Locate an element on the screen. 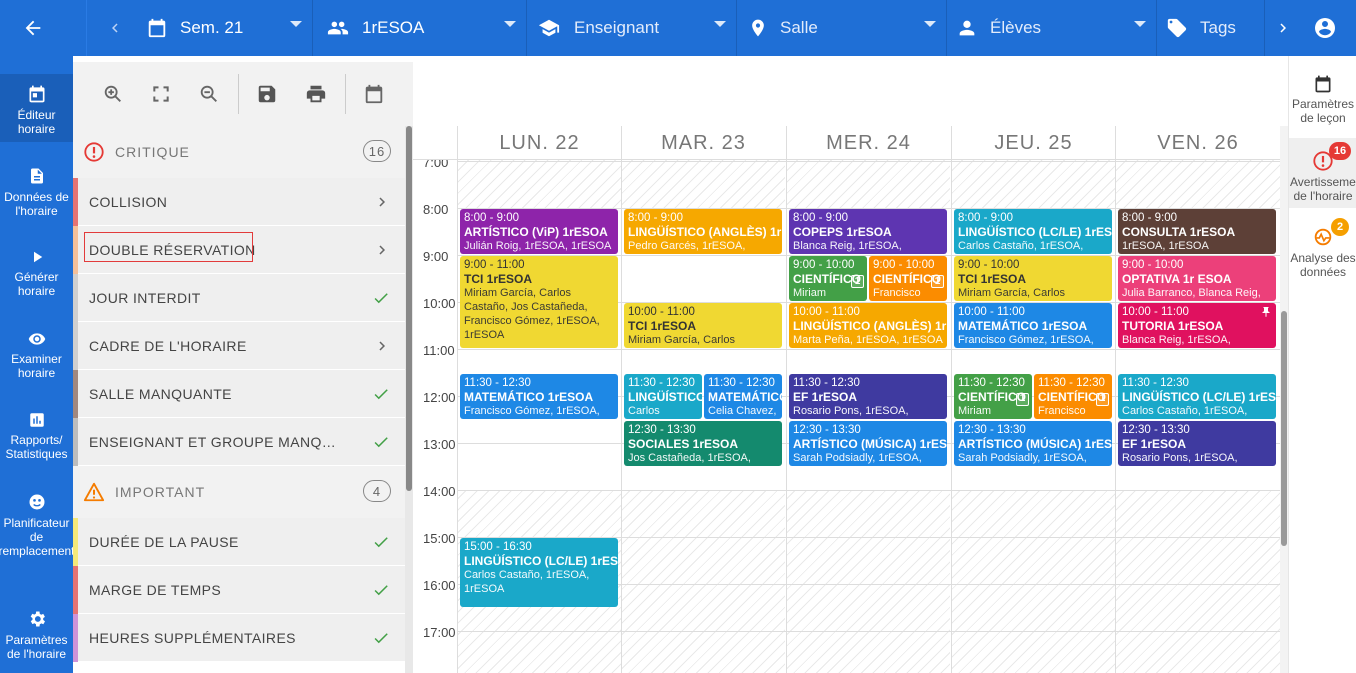 The height and width of the screenshot is (673, 1356). critical-section-header: CRITIQUE 16 is located at coordinates (239, 152).